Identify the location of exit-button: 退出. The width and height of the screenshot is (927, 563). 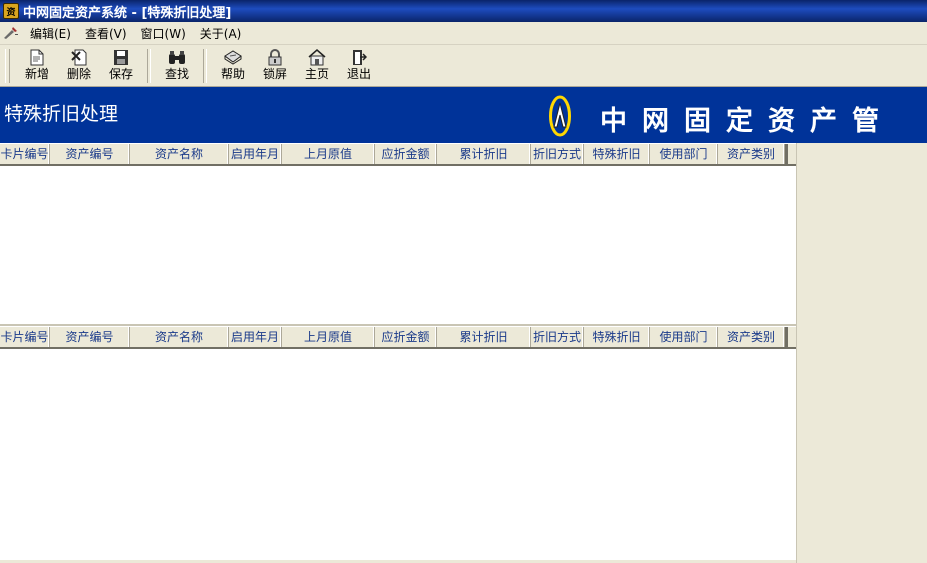
(359, 65).